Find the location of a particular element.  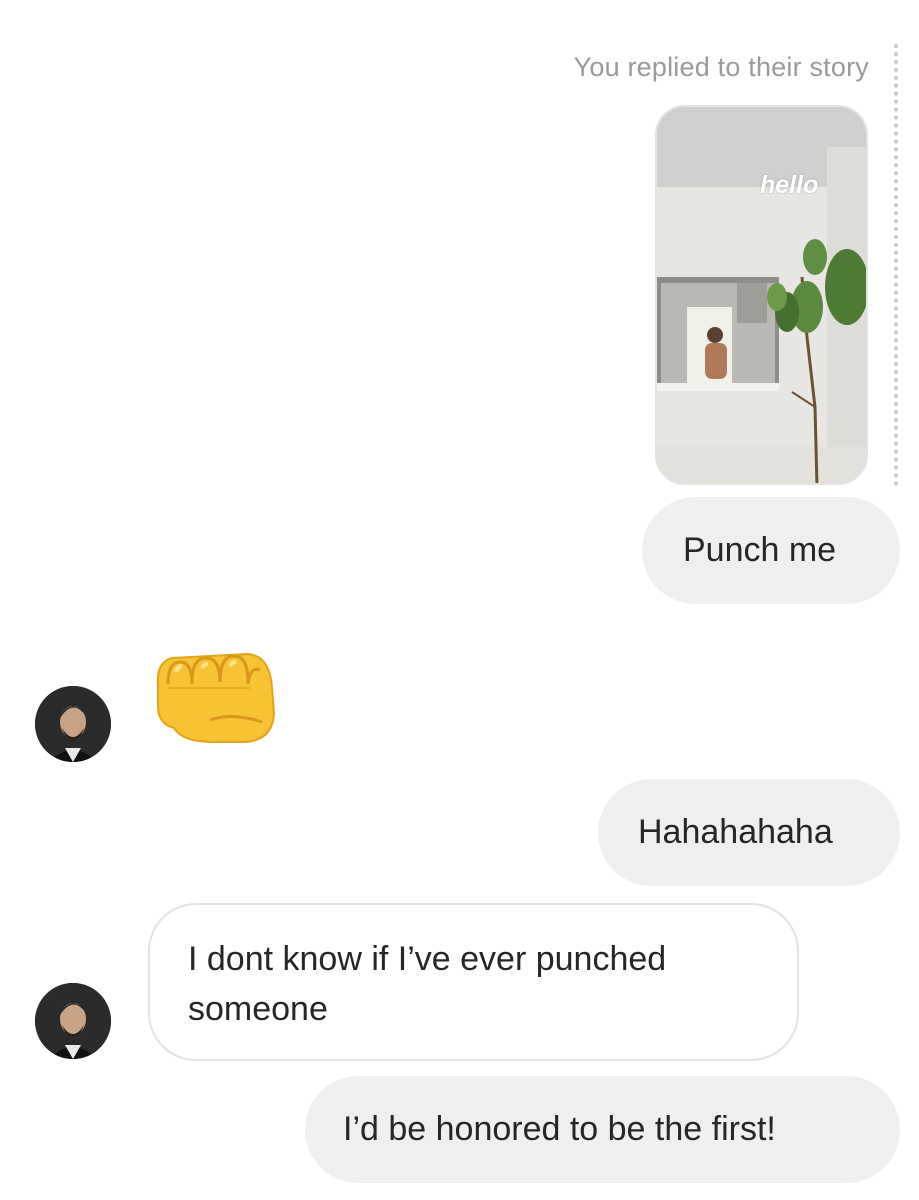

message-text: Hahahahaha is located at coordinates (735, 832).